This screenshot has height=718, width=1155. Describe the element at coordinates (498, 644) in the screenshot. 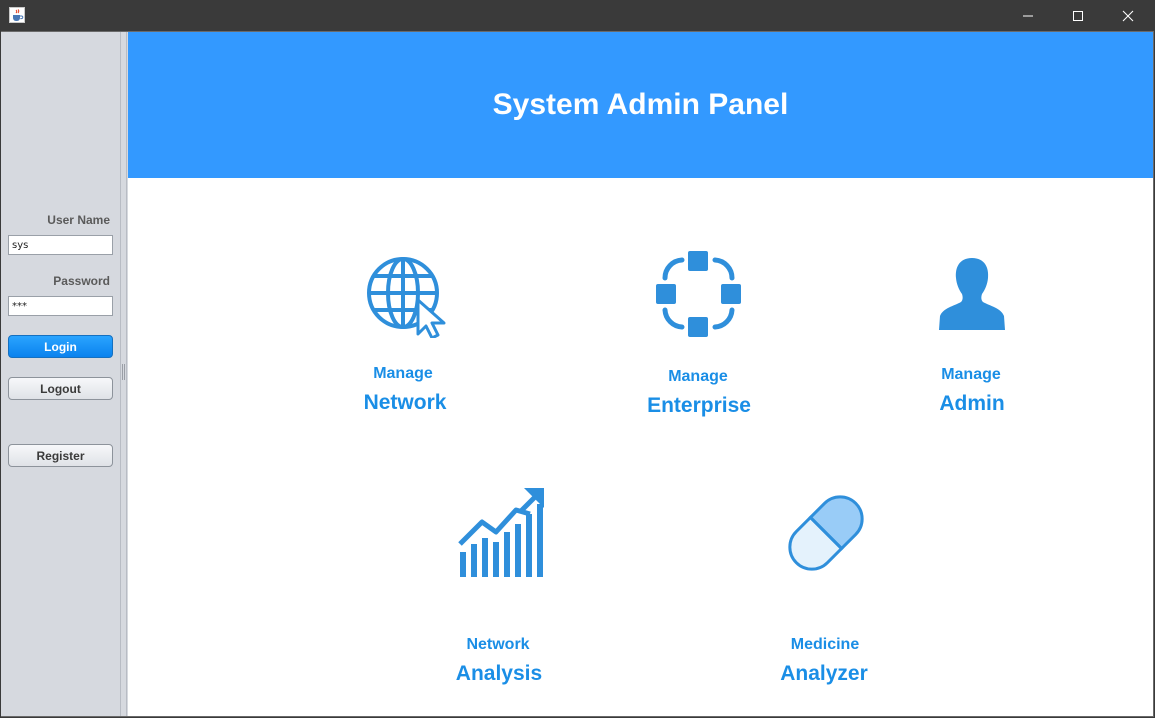

I see `tile-label-line1: Network` at that location.